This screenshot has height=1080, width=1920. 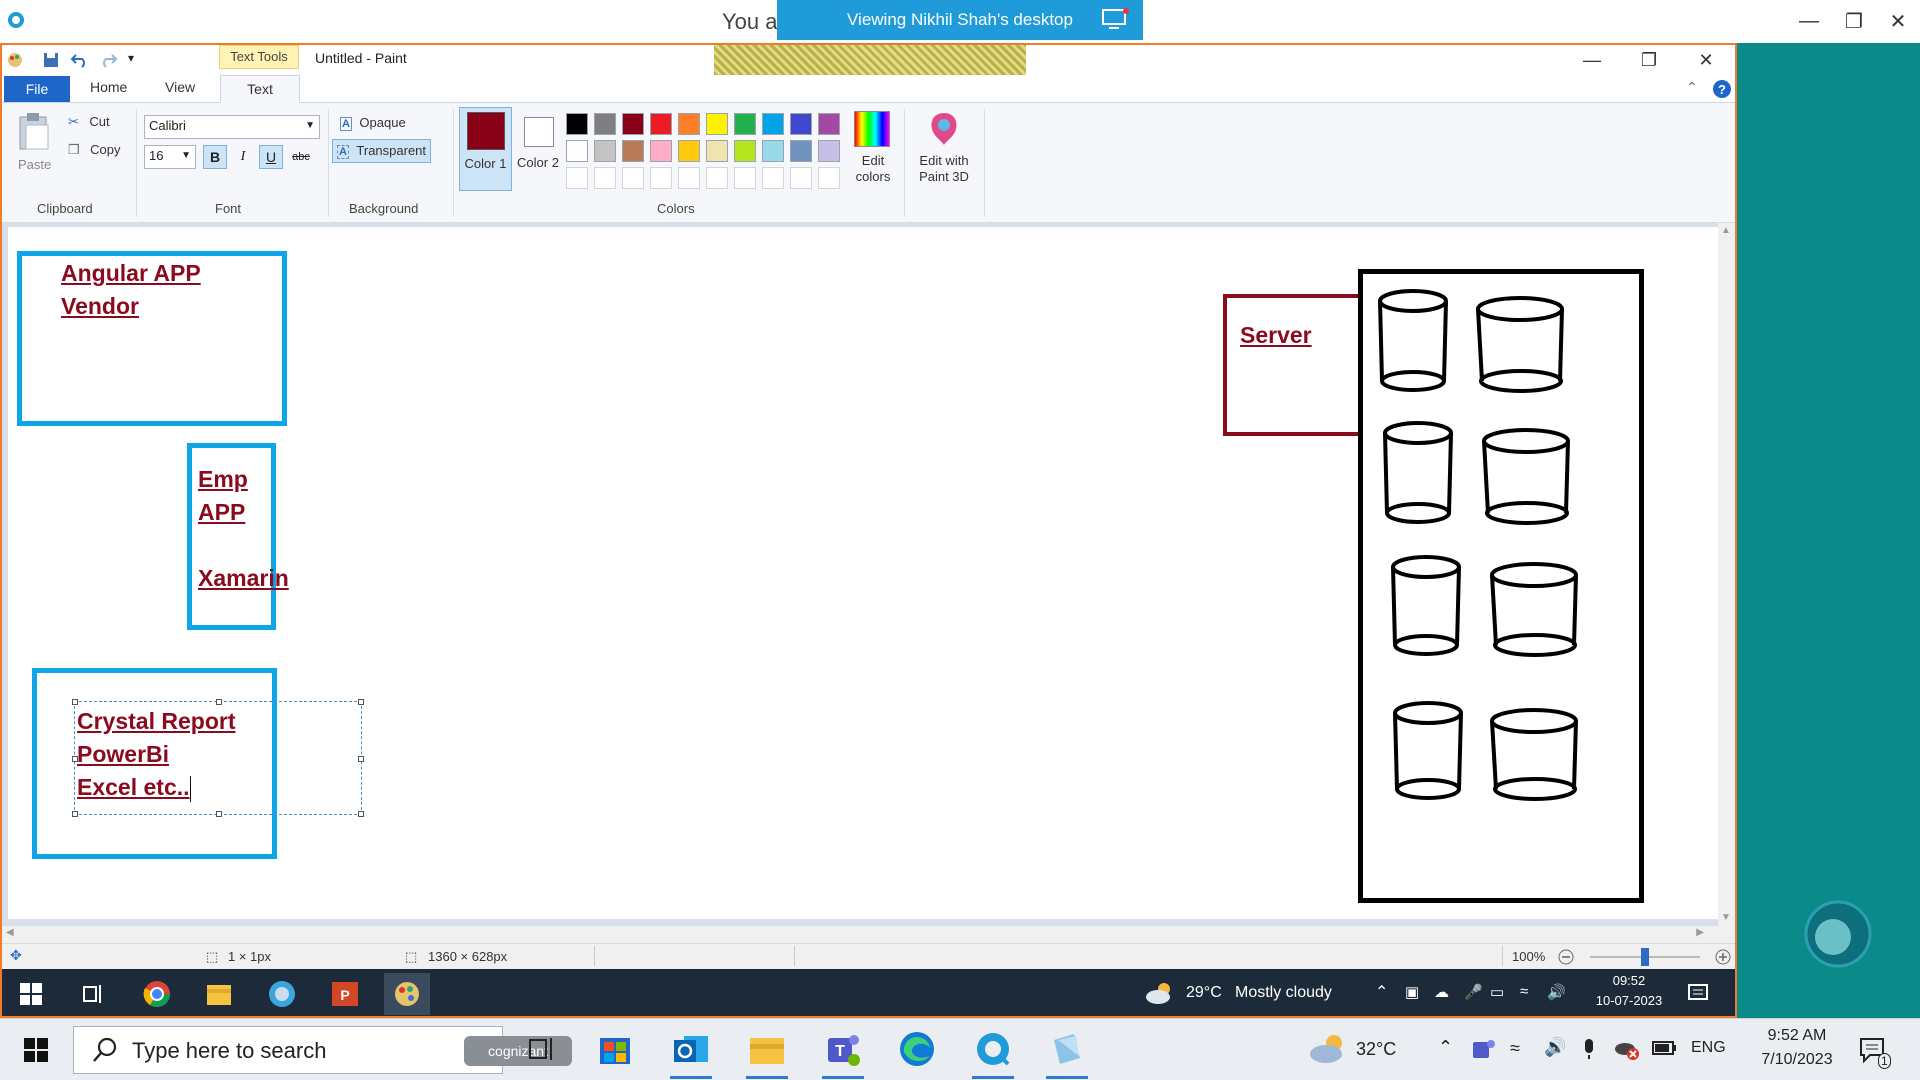 I want to click on microsoft-store-icon, so click(x=615, y=1049).